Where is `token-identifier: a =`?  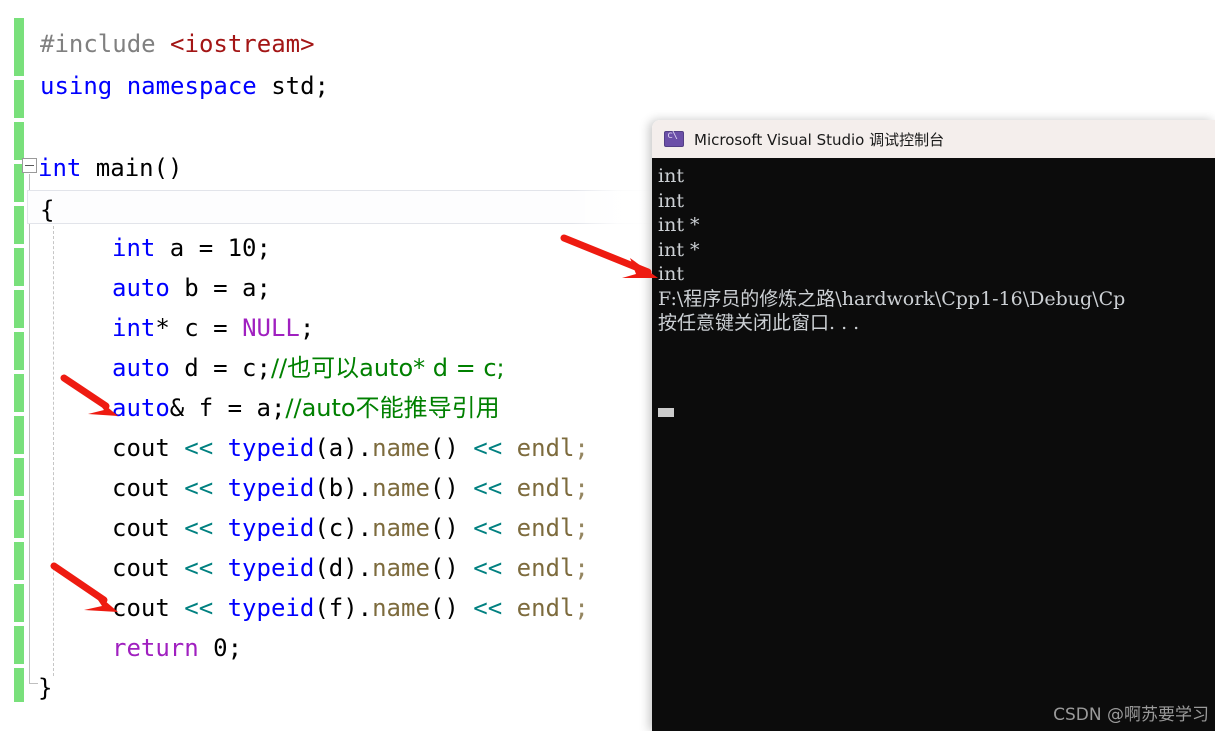
token-identifier: a = is located at coordinates (191, 248).